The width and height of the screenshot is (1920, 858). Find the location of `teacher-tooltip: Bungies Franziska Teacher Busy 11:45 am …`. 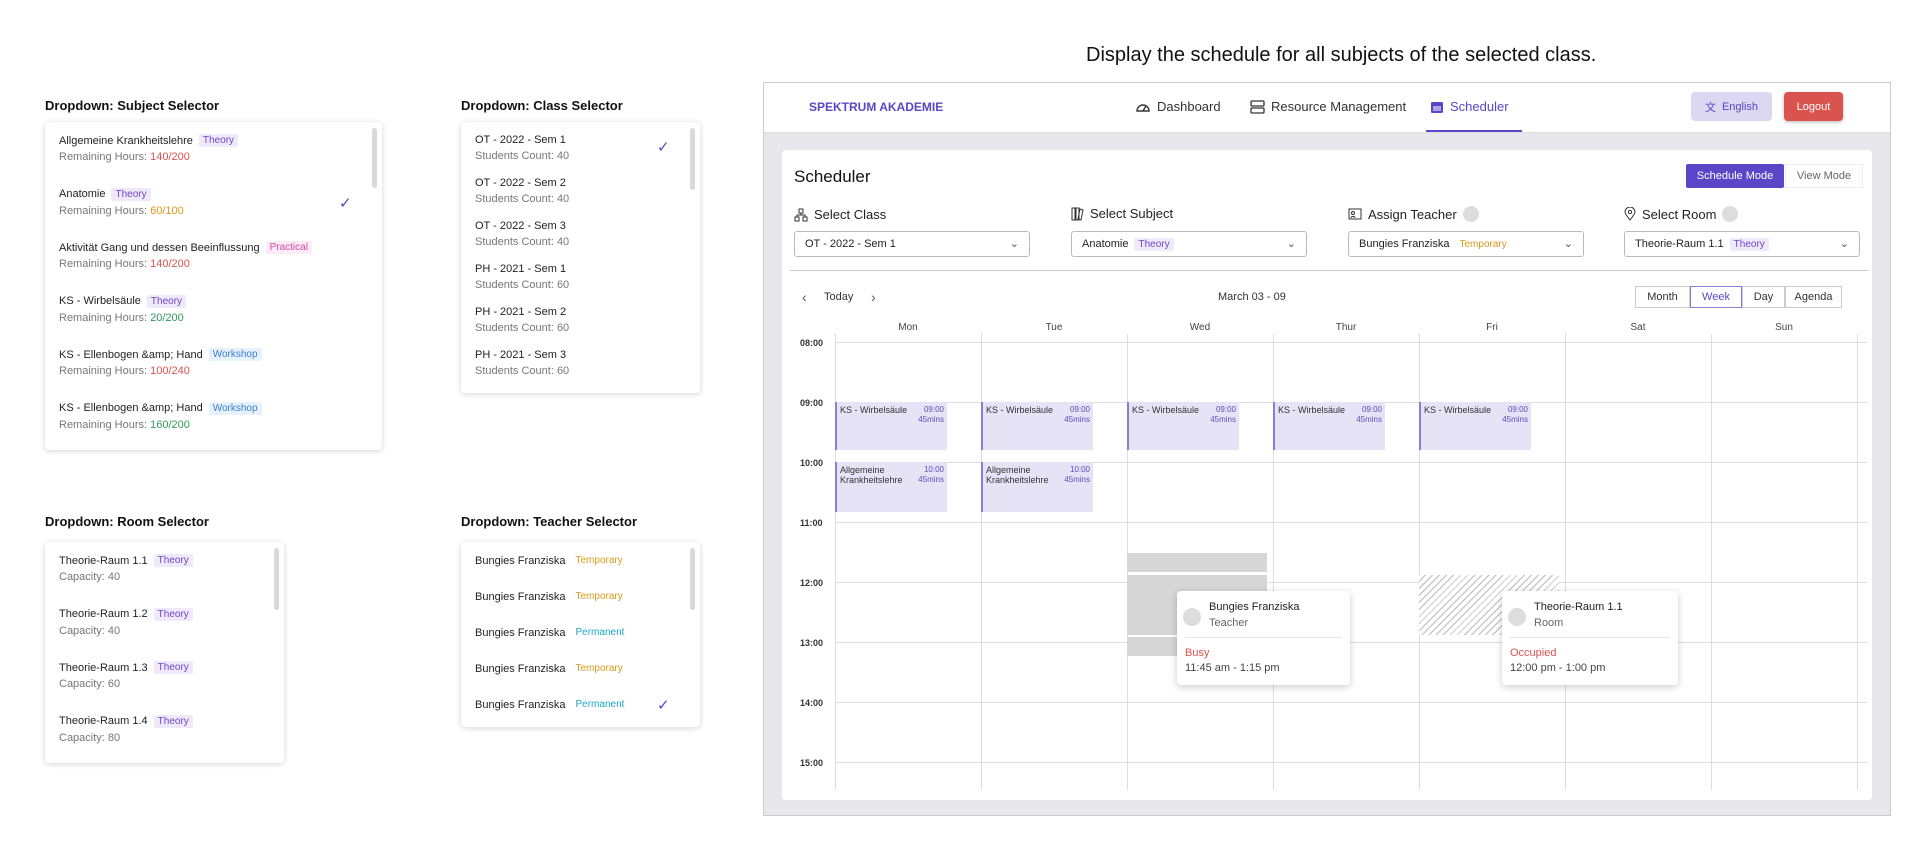

teacher-tooltip: Bungies Franziska Teacher Busy 11:45 am … is located at coordinates (1263, 638).